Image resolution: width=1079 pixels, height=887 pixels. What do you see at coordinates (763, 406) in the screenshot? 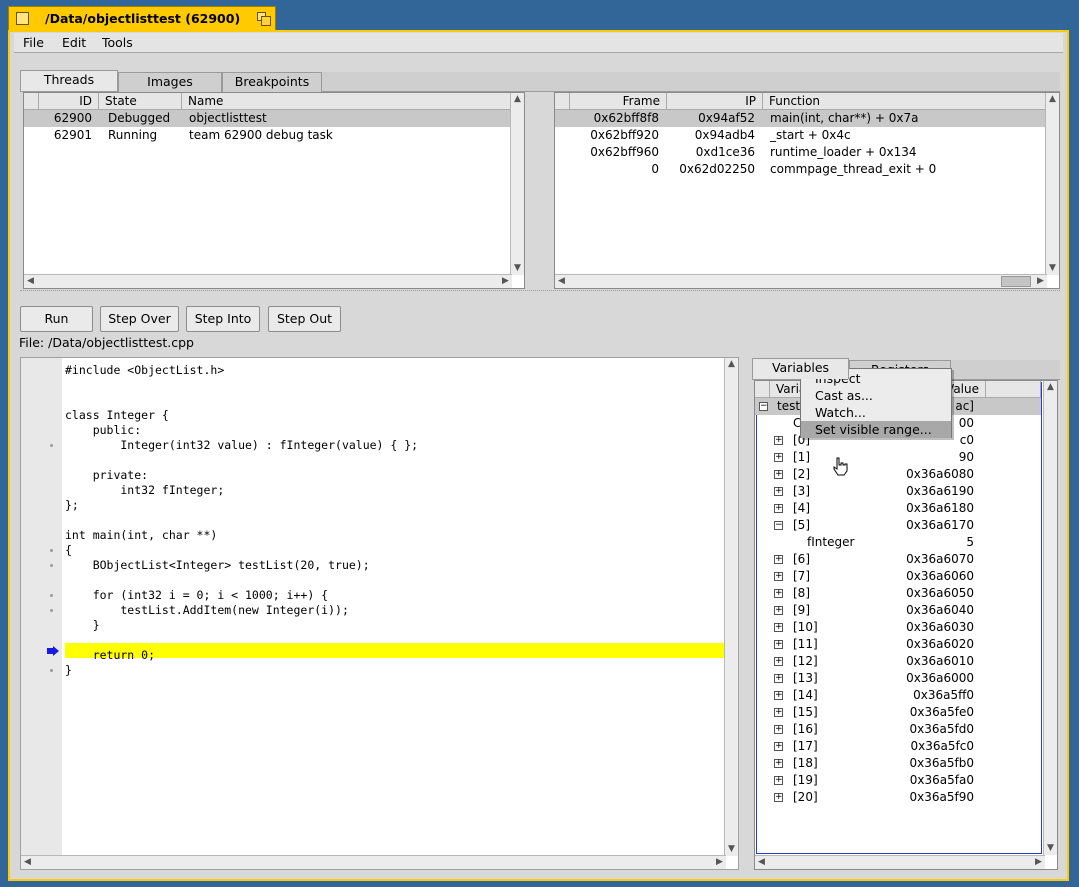
I see `collapse-icon: −` at bounding box center [763, 406].